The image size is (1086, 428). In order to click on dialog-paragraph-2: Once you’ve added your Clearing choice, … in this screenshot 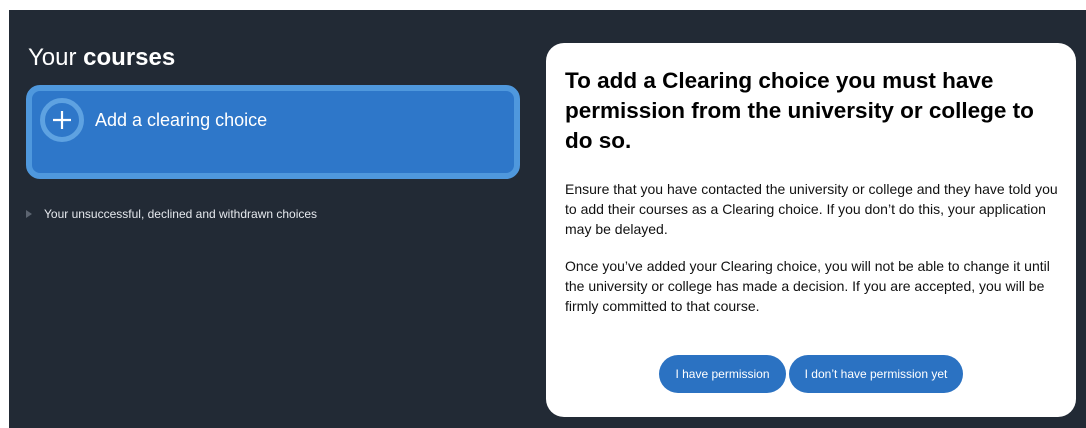, I will do `click(807, 286)`.